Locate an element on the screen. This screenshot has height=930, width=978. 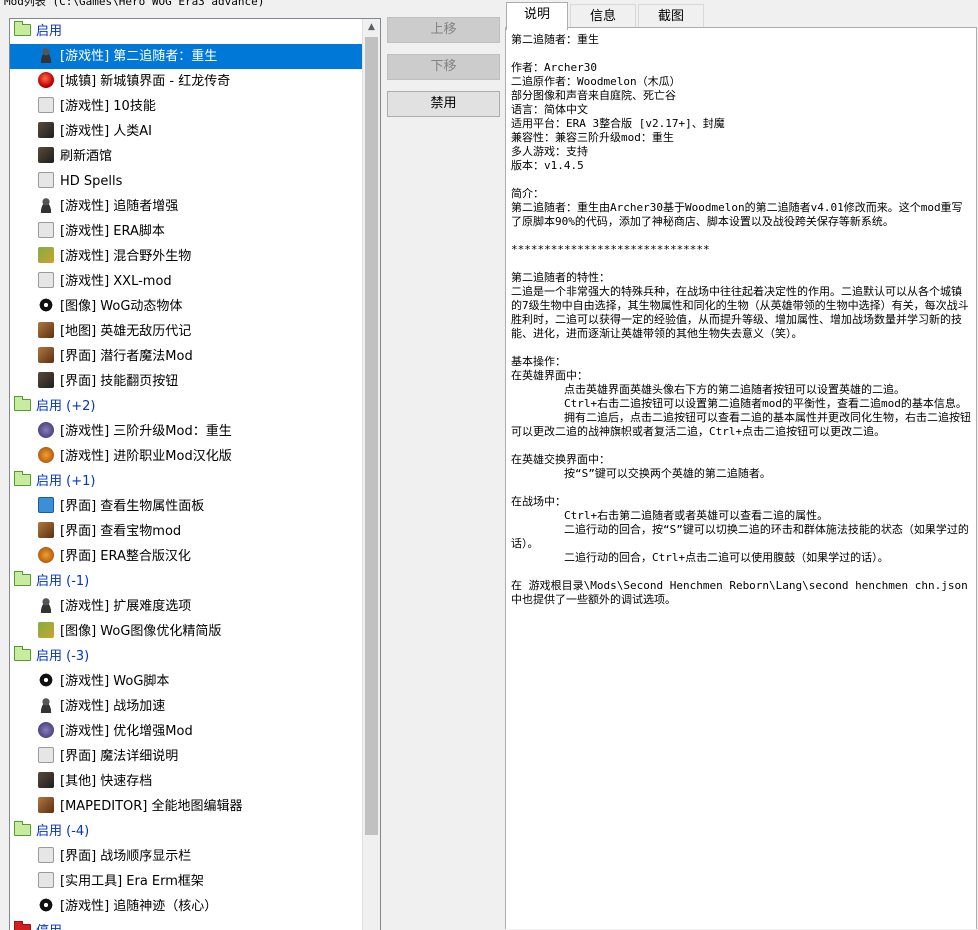
portrait-icon is located at coordinates (46, 130).